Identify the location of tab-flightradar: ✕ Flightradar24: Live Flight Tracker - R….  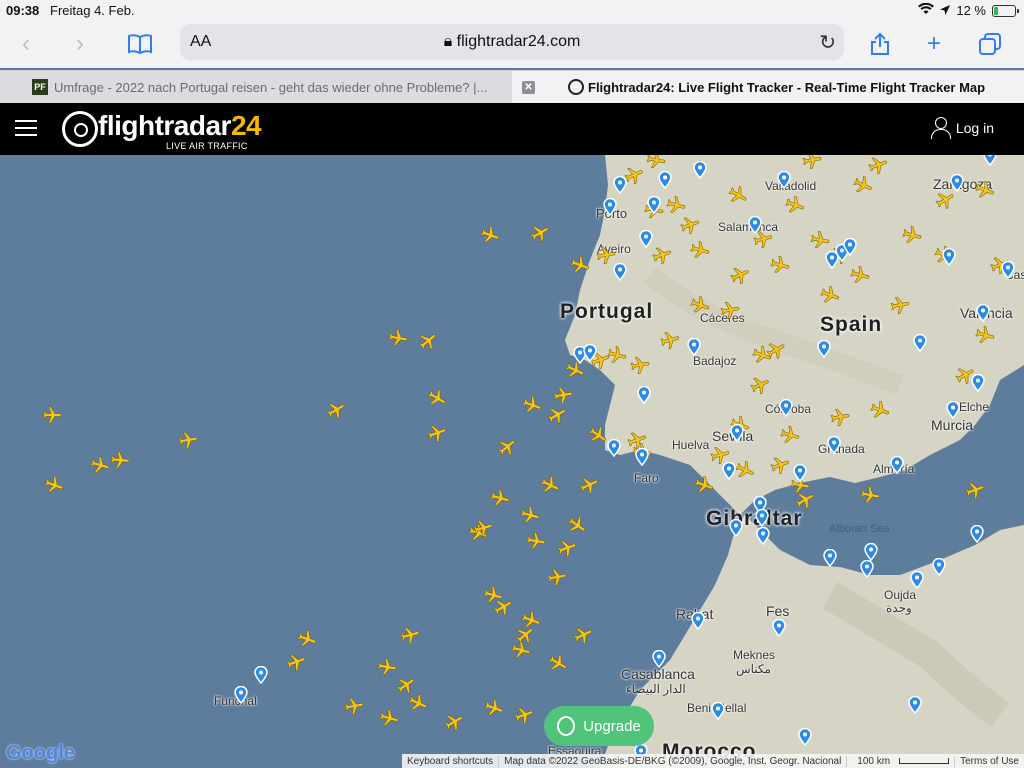
(768, 87).